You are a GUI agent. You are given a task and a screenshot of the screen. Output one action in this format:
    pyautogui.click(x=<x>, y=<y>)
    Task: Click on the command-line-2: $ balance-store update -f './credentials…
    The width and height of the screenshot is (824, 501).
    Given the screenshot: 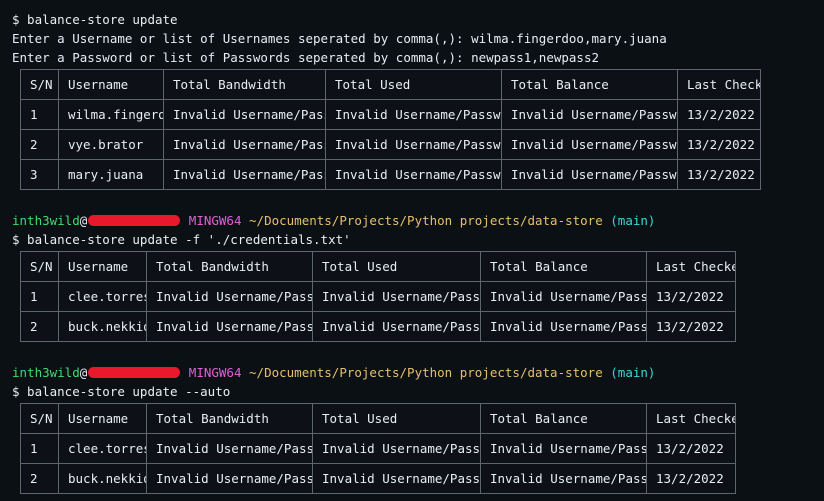 What is the action you would take?
    pyautogui.click(x=181, y=239)
    